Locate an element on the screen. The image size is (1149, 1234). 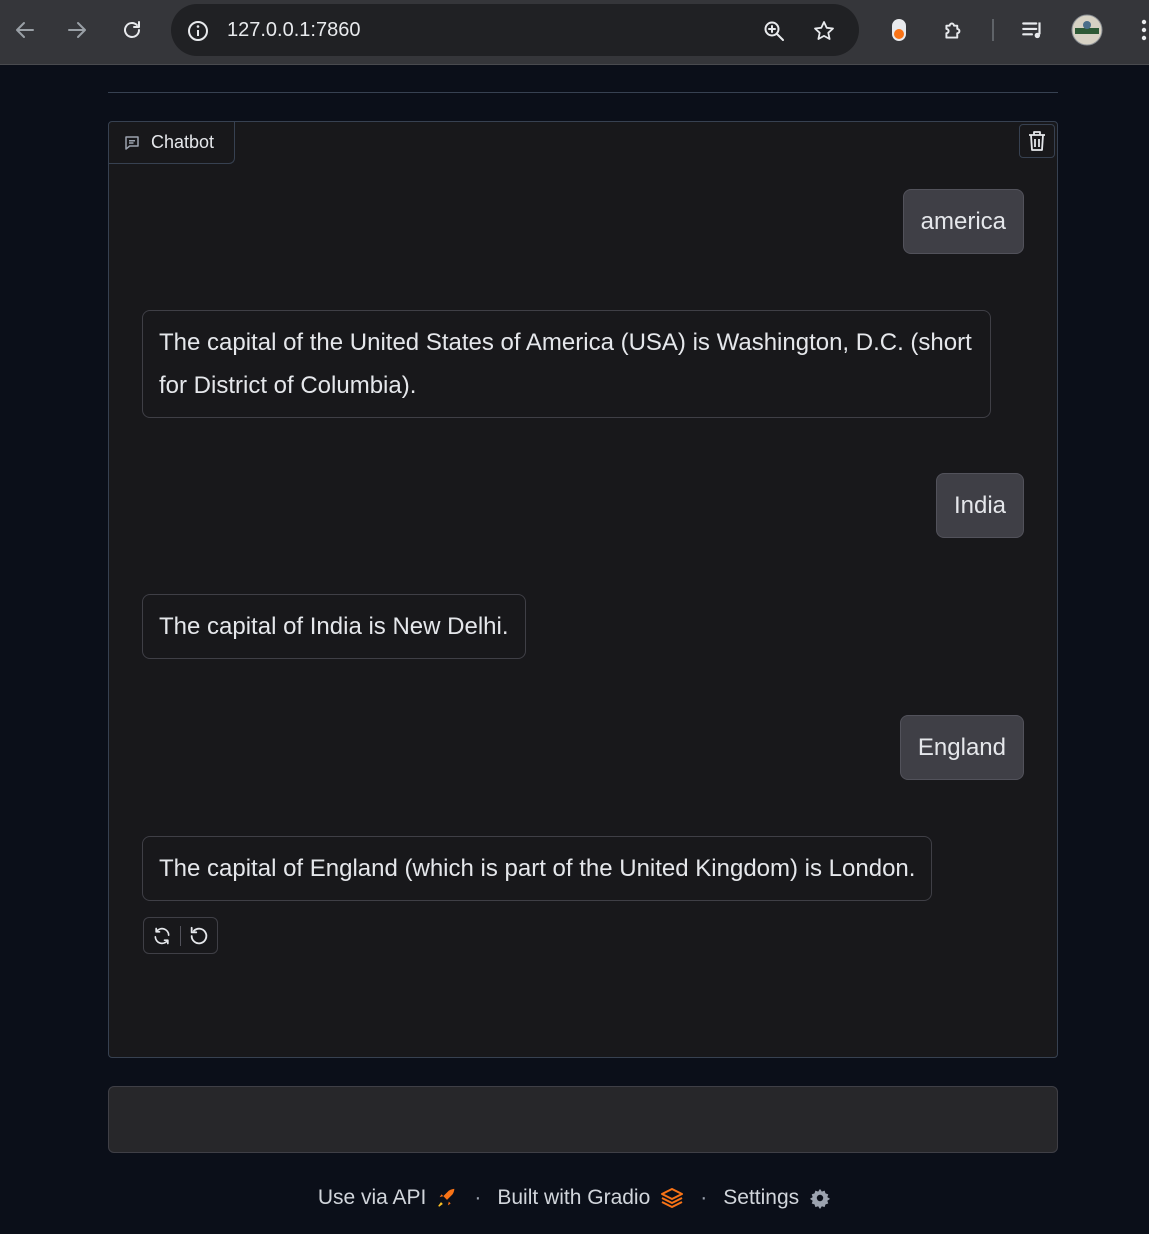
media-button is located at coordinates (1033, 30).